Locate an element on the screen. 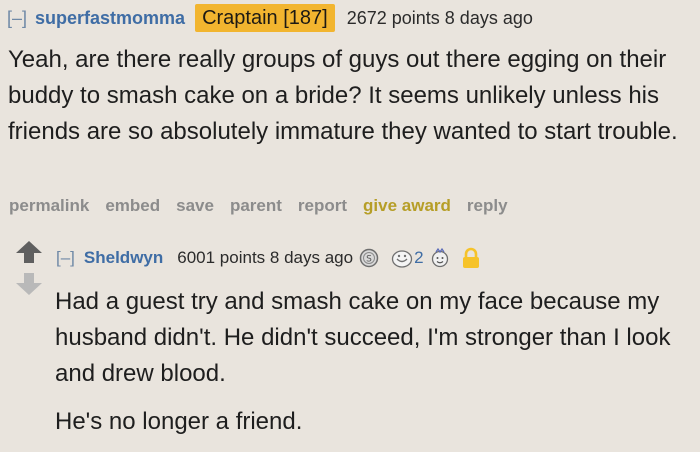  award-count: 2 is located at coordinates (419, 257).